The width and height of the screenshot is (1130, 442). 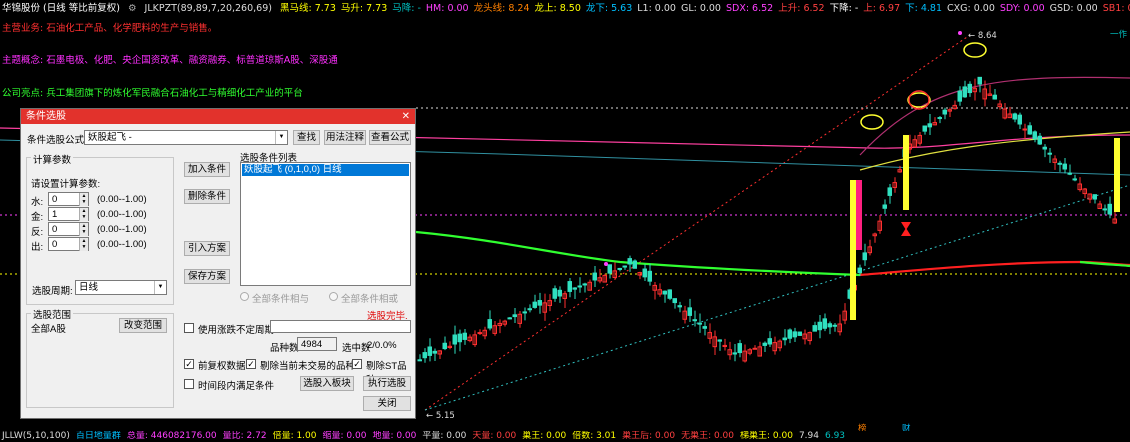 I want to click on import-plan-button: 引入方案, so click(x=207, y=248).